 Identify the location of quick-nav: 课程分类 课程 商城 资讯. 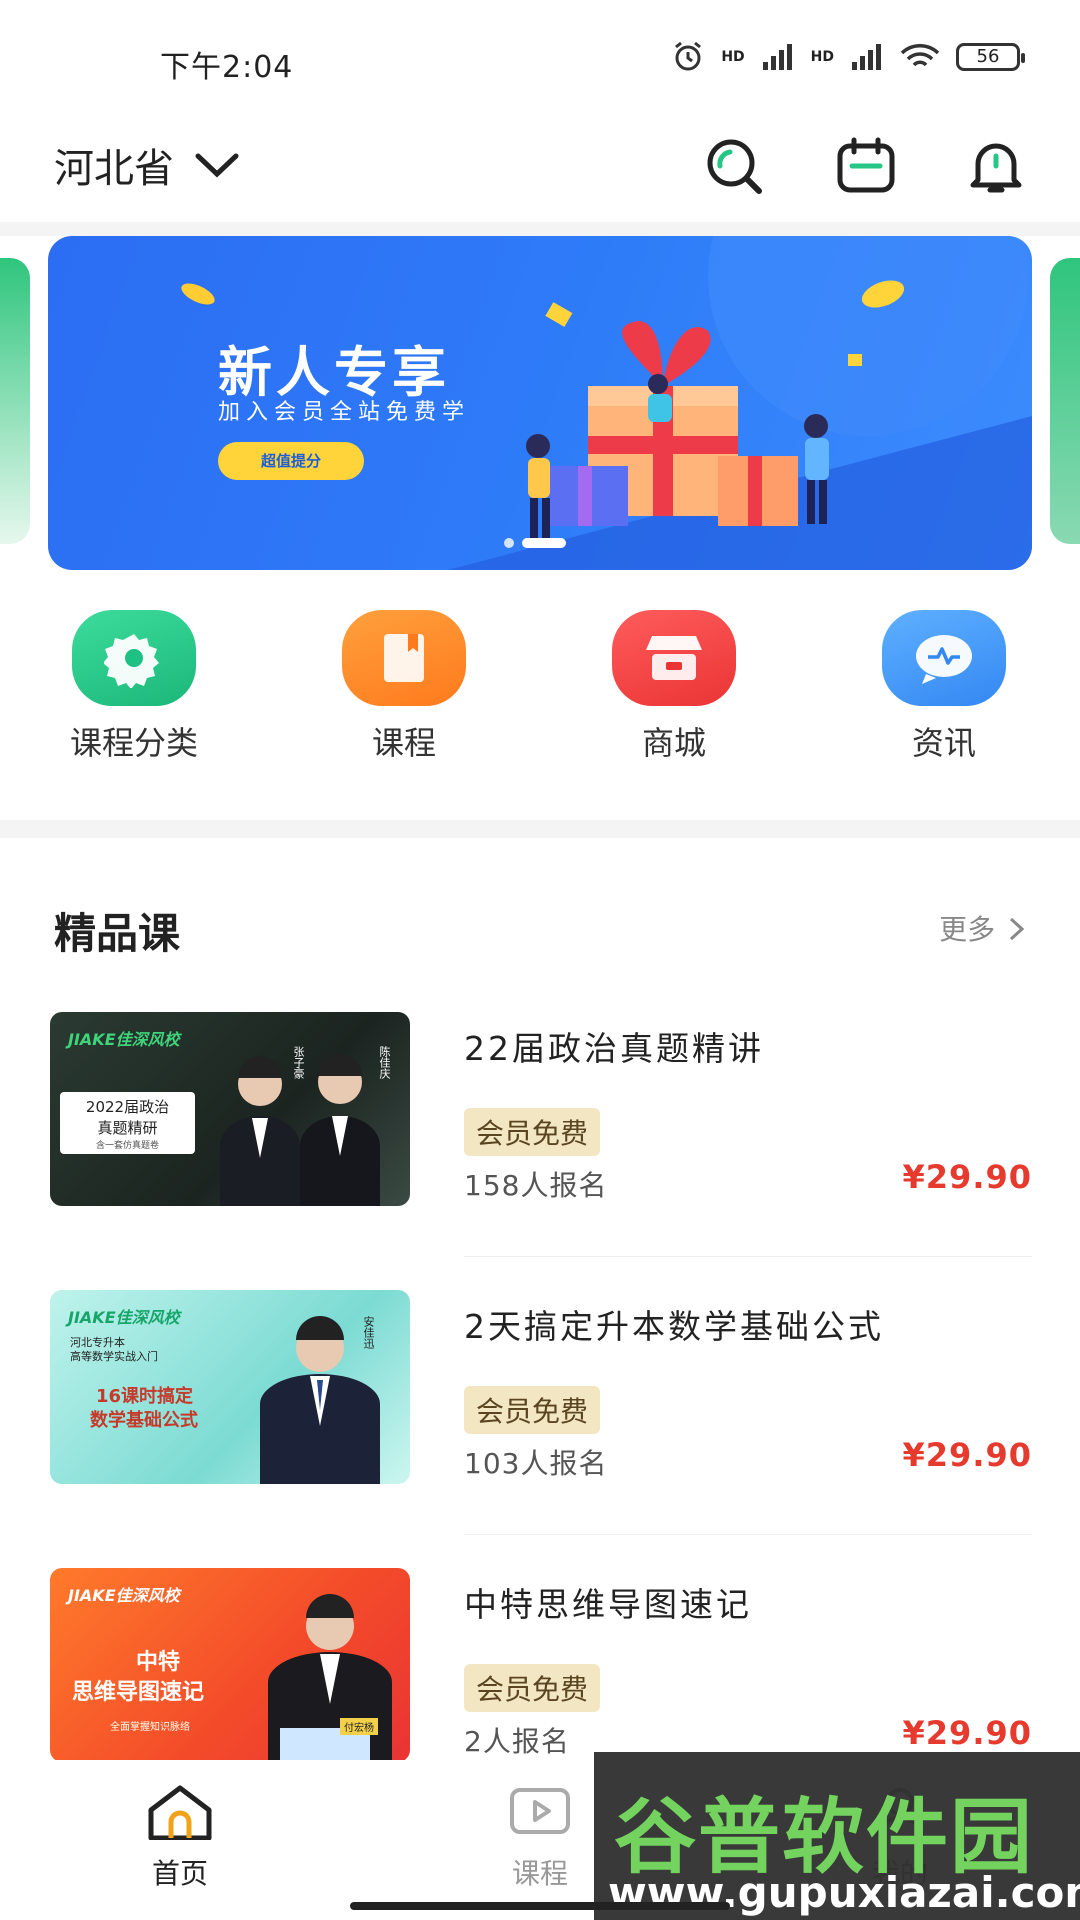
(540, 695).